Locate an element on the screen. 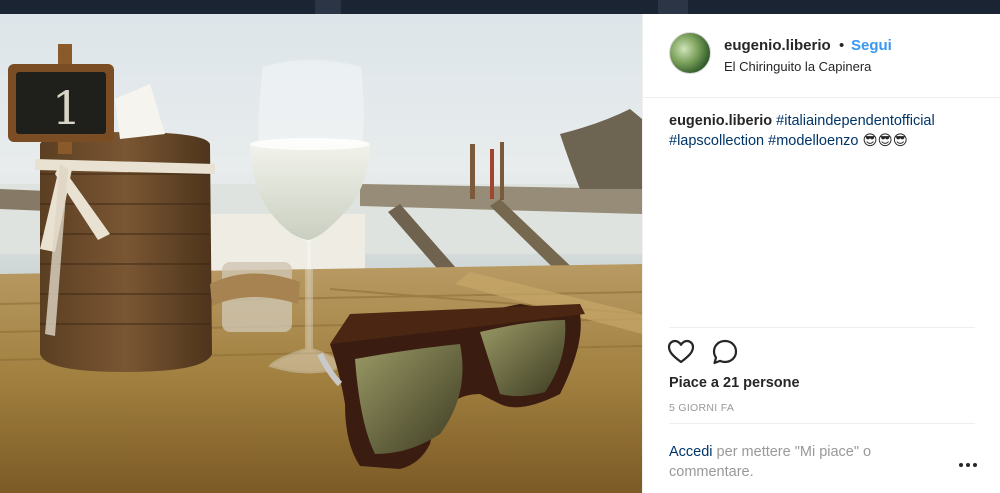  heart-icon is located at coordinates (681, 351).